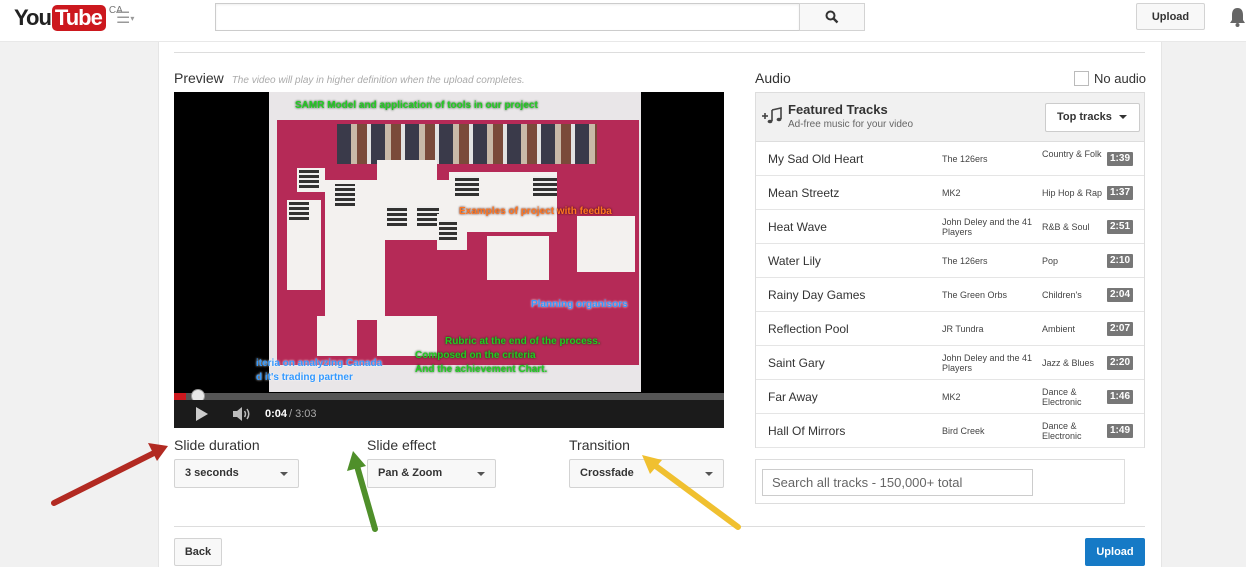  Describe the element at coordinates (794, 261) in the screenshot. I see `track-title: Water Lily` at that location.